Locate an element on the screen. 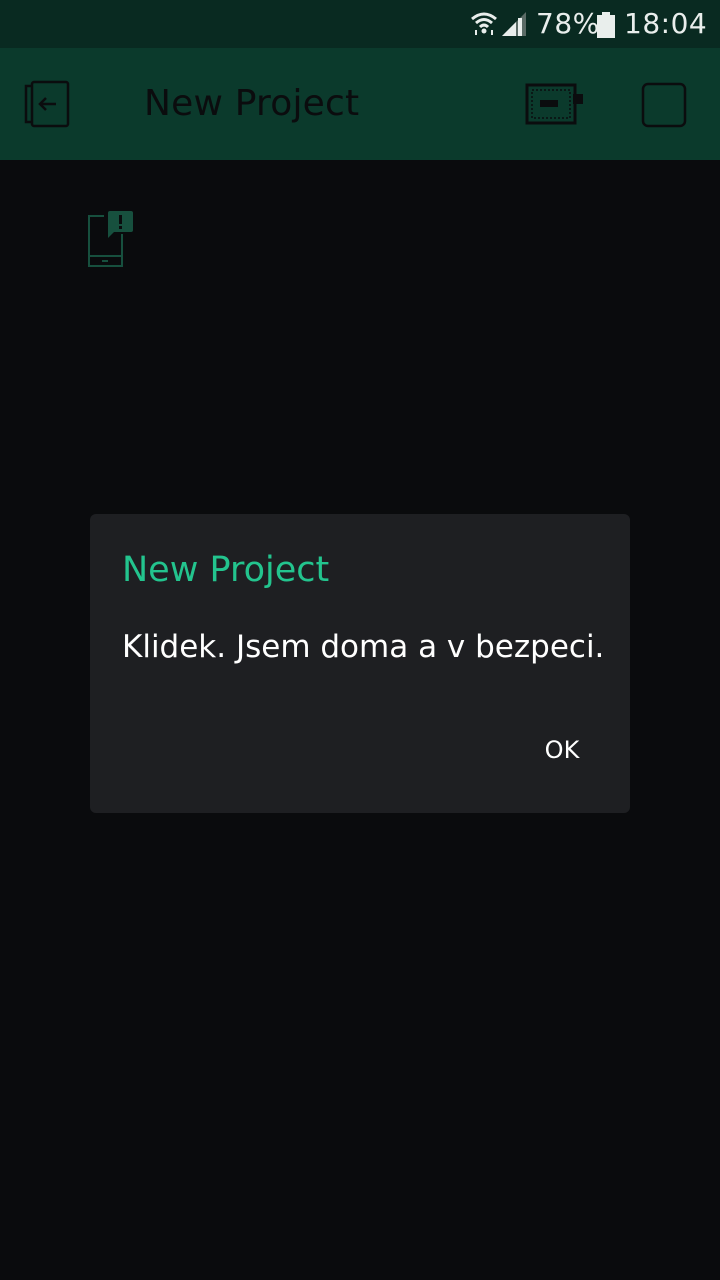 Image resolution: width=720 pixels, height=1280 pixels. exit-project-button is located at coordinates (48, 104).